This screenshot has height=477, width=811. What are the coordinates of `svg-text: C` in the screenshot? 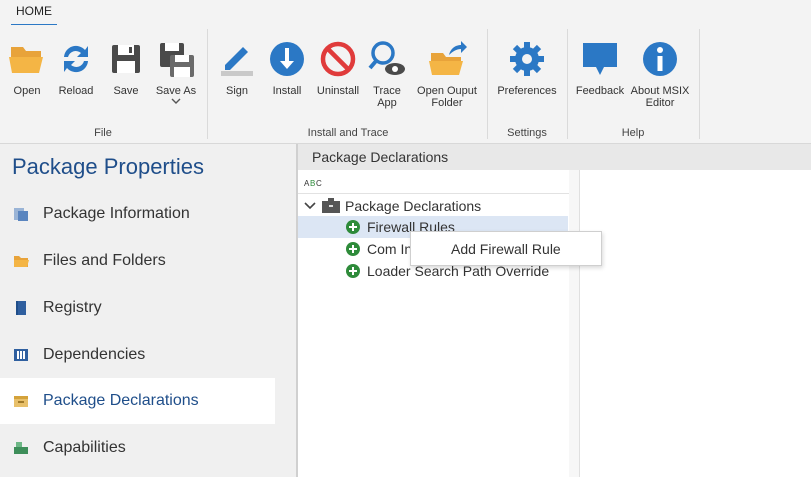 It's located at (319, 183).